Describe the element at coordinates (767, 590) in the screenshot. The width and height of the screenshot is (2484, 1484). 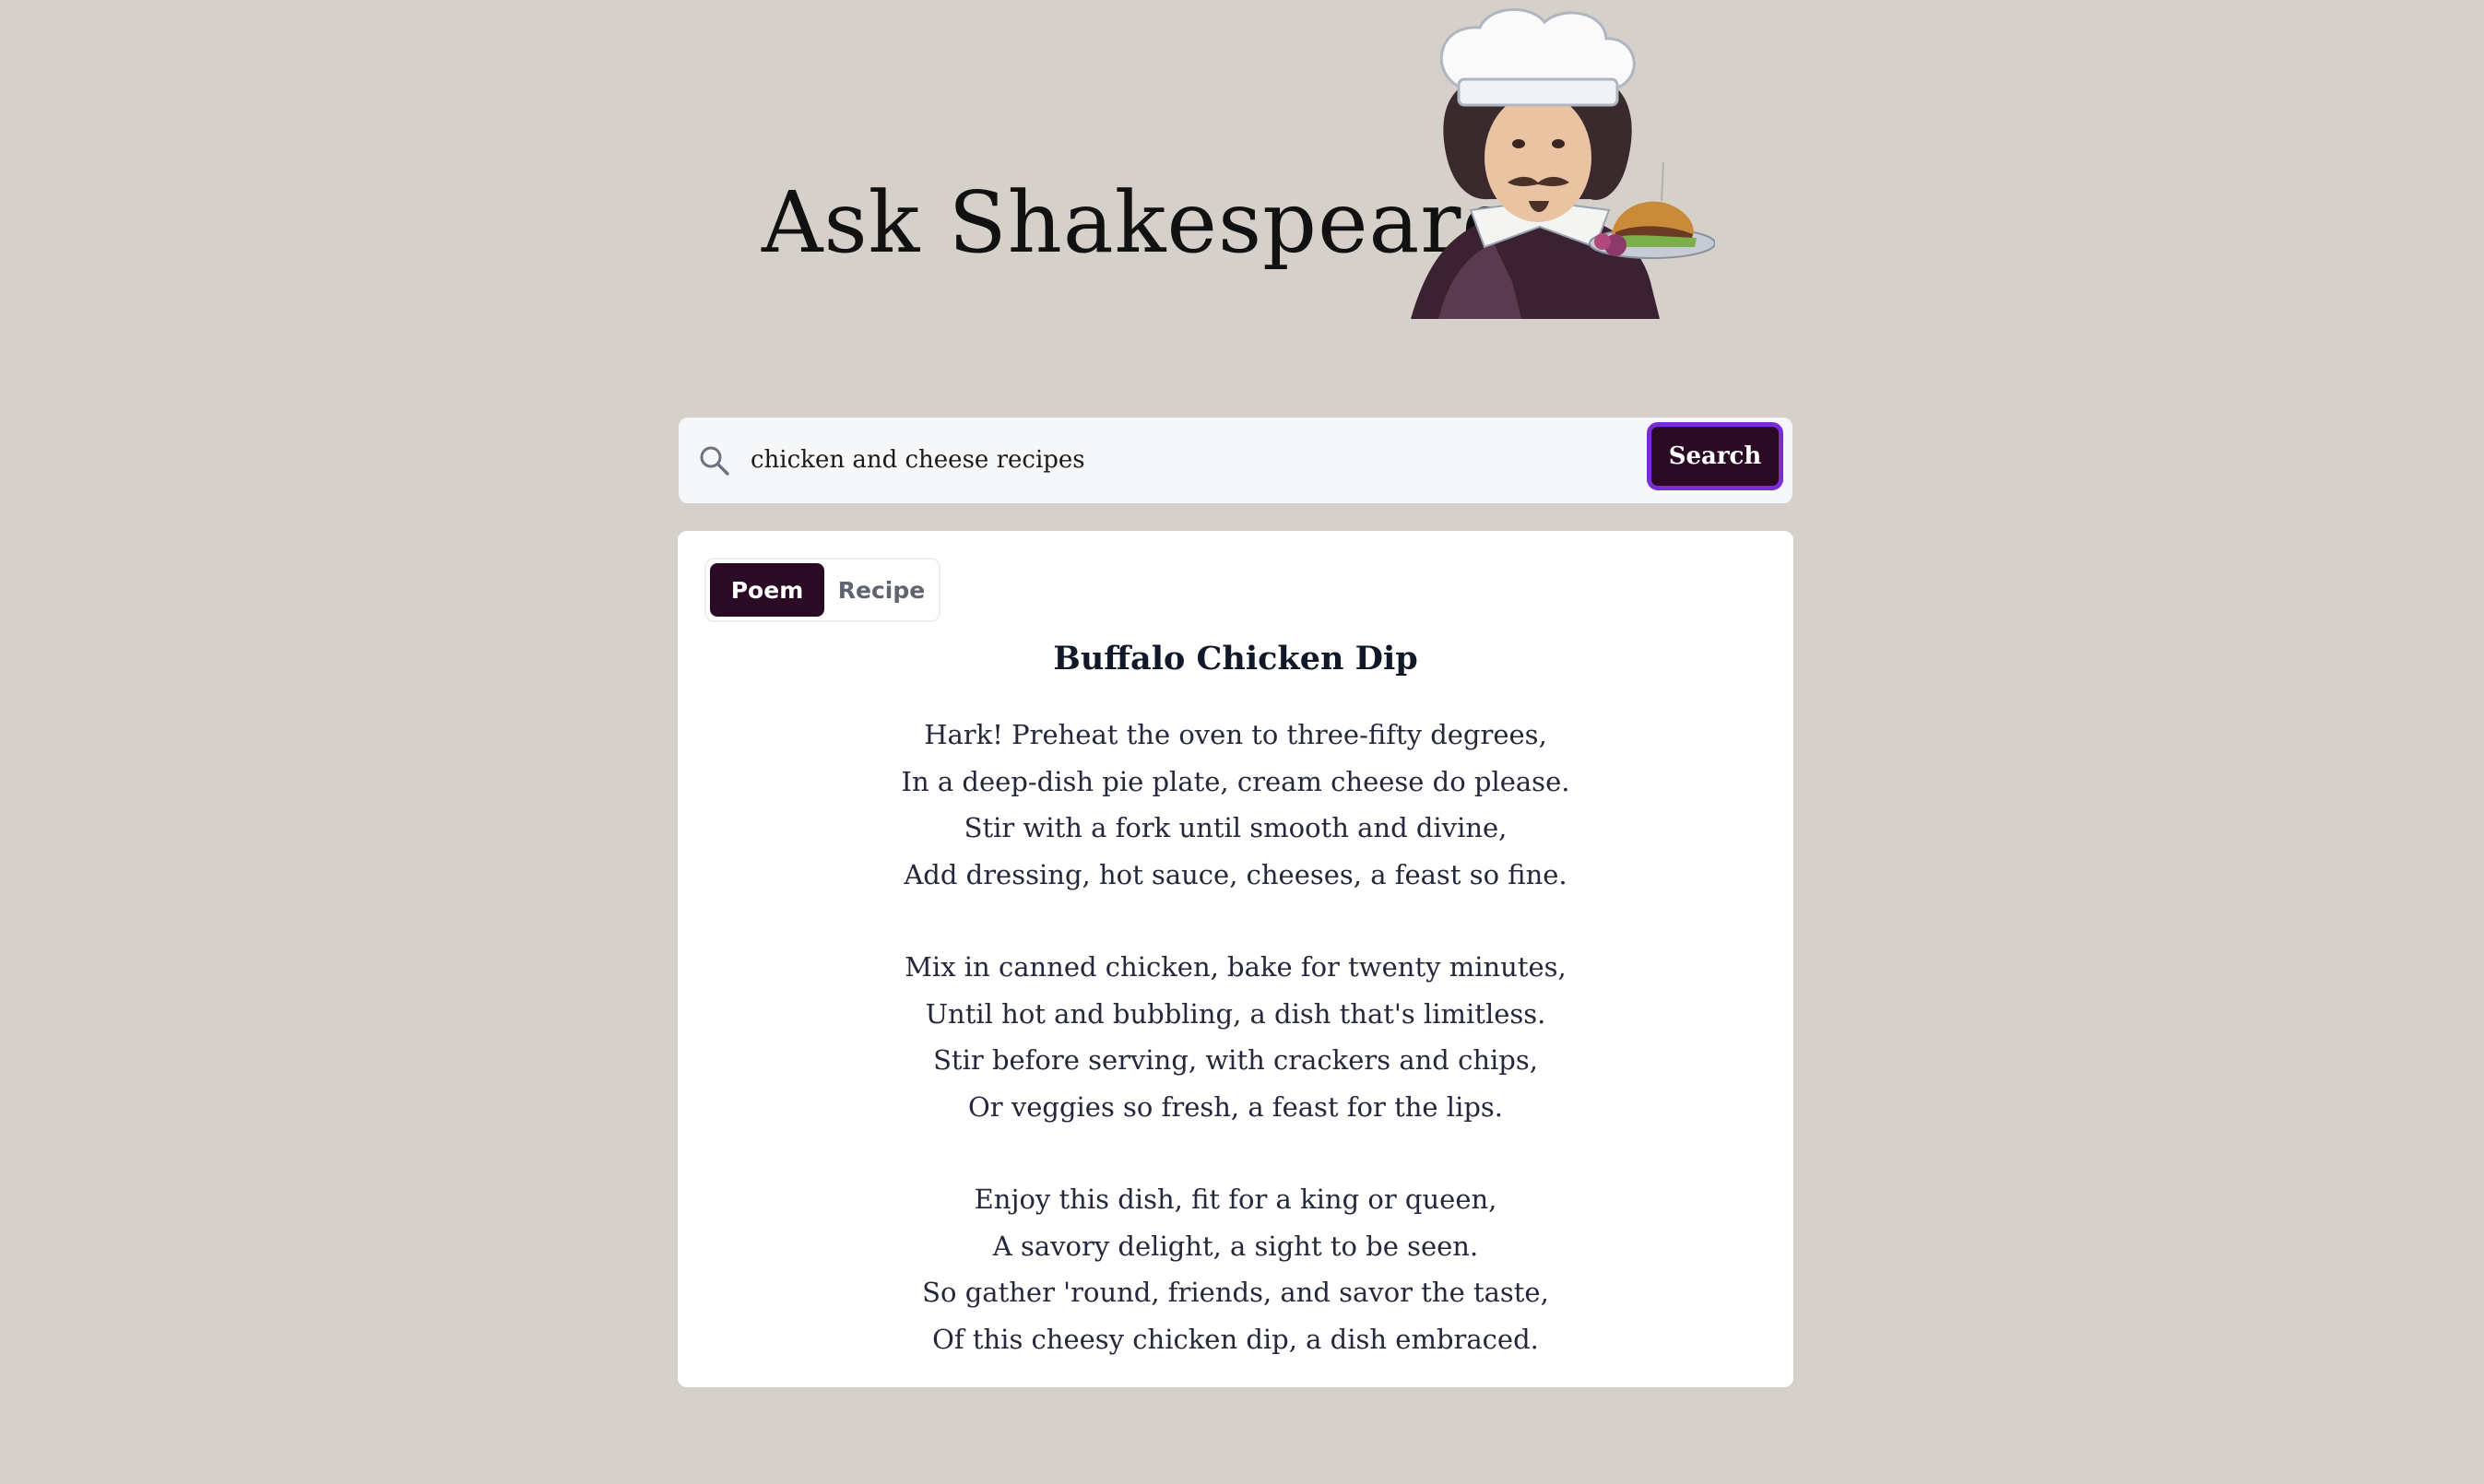
I see `tab-poem: Poem` at that location.